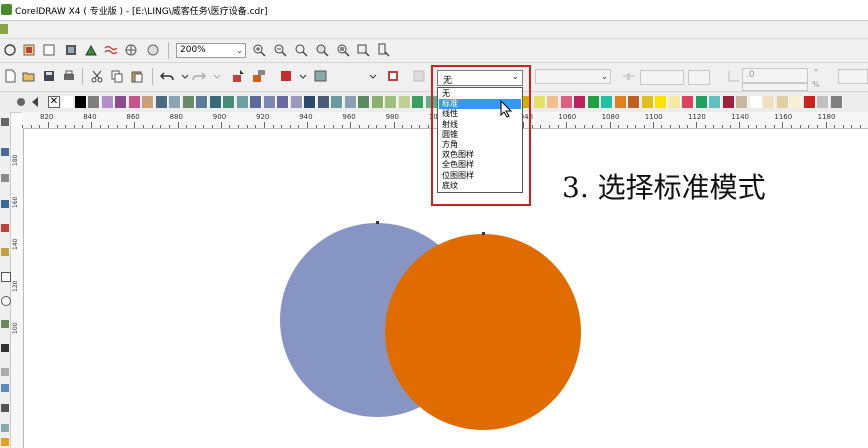  I want to click on cut-icon, so click(97, 76).